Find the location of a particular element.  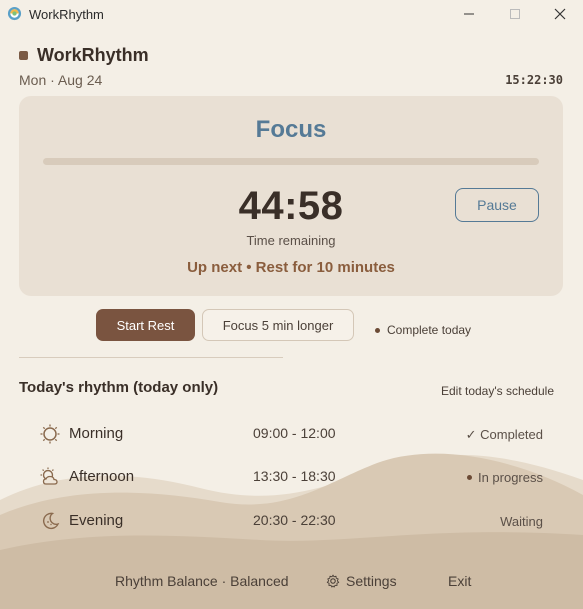

minimize-icon is located at coordinates (469, 14).